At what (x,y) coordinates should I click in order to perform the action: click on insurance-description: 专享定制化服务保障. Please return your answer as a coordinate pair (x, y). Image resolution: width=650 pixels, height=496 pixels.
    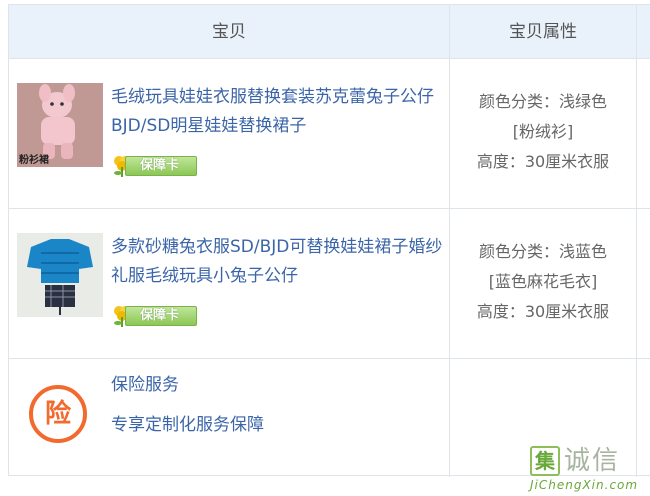
    Looking at the image, I should click on (187, 425).